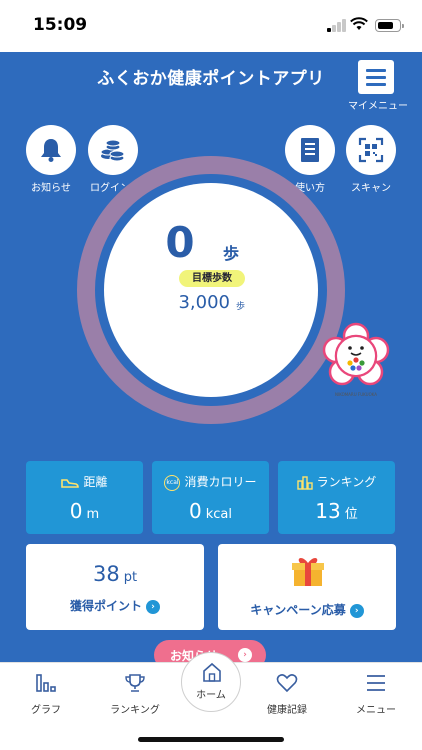 The width and height of the screenshot is (422, 750). I want to click on wifi-icon, so click(359, 23).